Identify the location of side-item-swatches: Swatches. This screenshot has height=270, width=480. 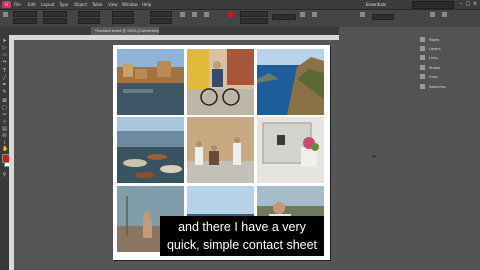
(449, 87).